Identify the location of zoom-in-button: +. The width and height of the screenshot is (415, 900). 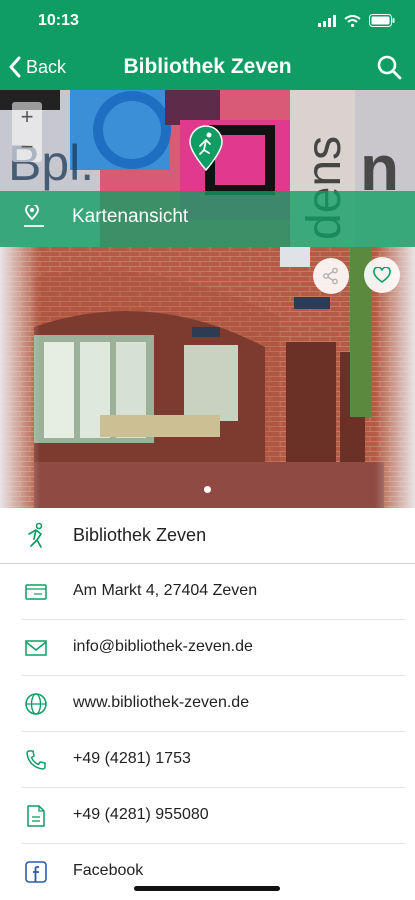
(27, 117).